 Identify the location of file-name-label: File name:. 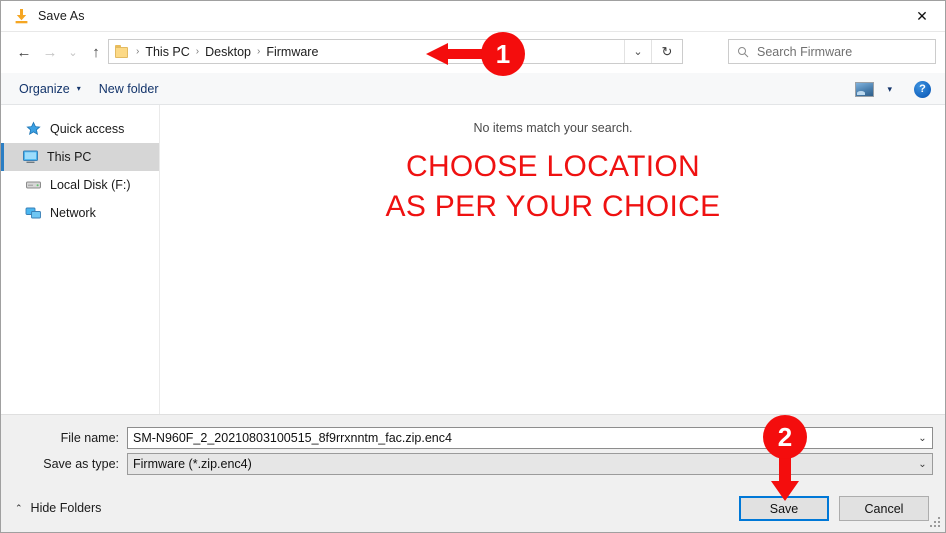
(89, 438).